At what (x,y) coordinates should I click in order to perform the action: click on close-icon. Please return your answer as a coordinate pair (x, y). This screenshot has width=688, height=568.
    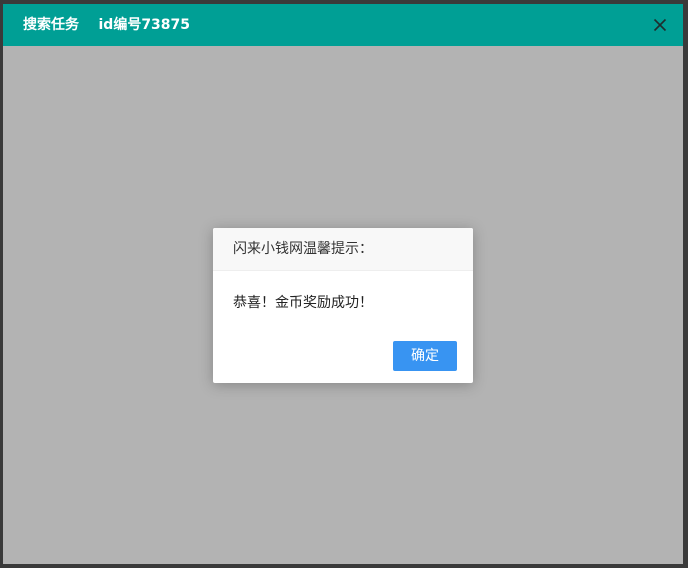
    Looking at the image, I should click on (660, 25).